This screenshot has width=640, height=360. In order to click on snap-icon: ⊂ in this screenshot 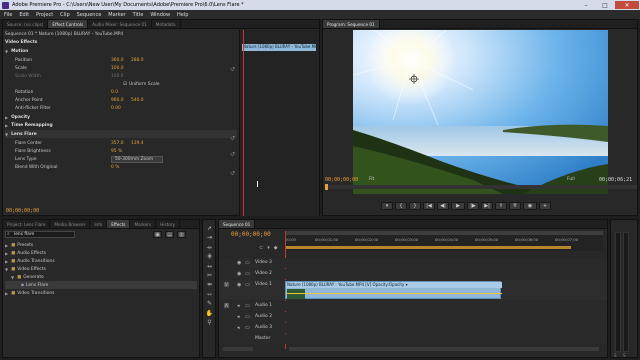, I will do `click(261, 248)`.